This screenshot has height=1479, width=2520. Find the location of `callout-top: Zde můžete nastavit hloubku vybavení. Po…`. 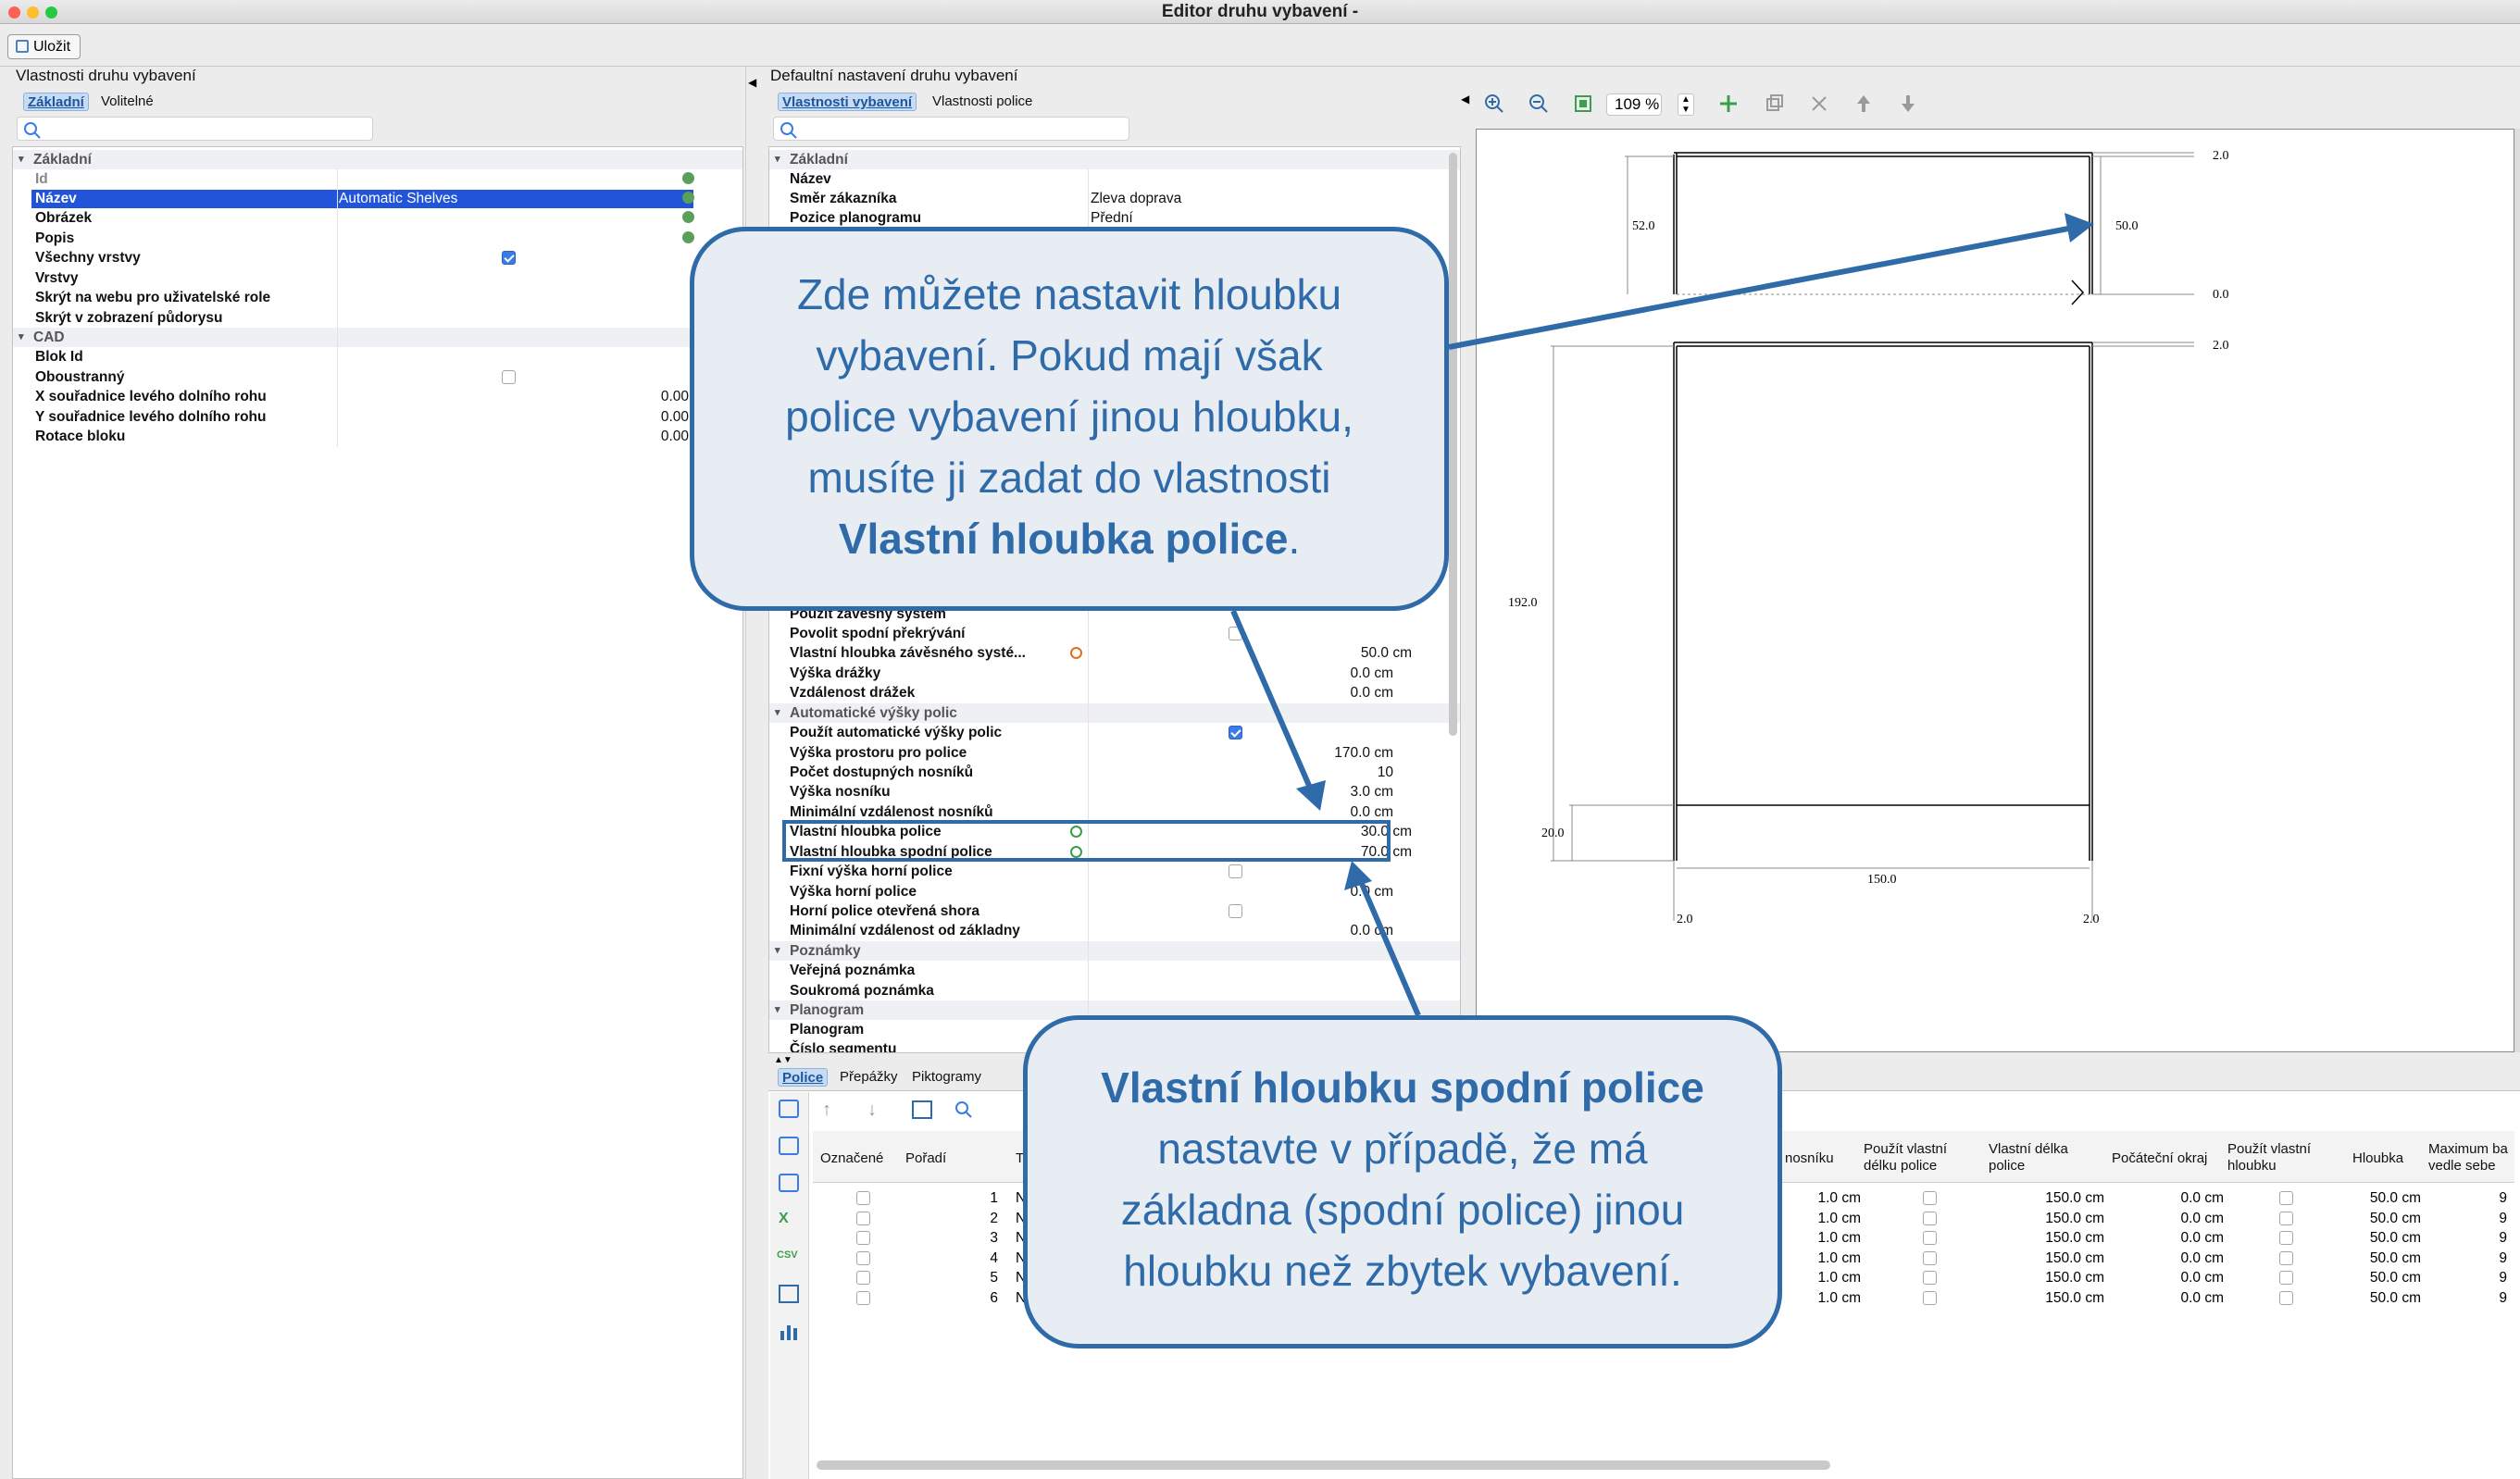

callout-top: Zde můžete nastavit hloubku vybavení. Po… is located at coordinates (1069, 419).